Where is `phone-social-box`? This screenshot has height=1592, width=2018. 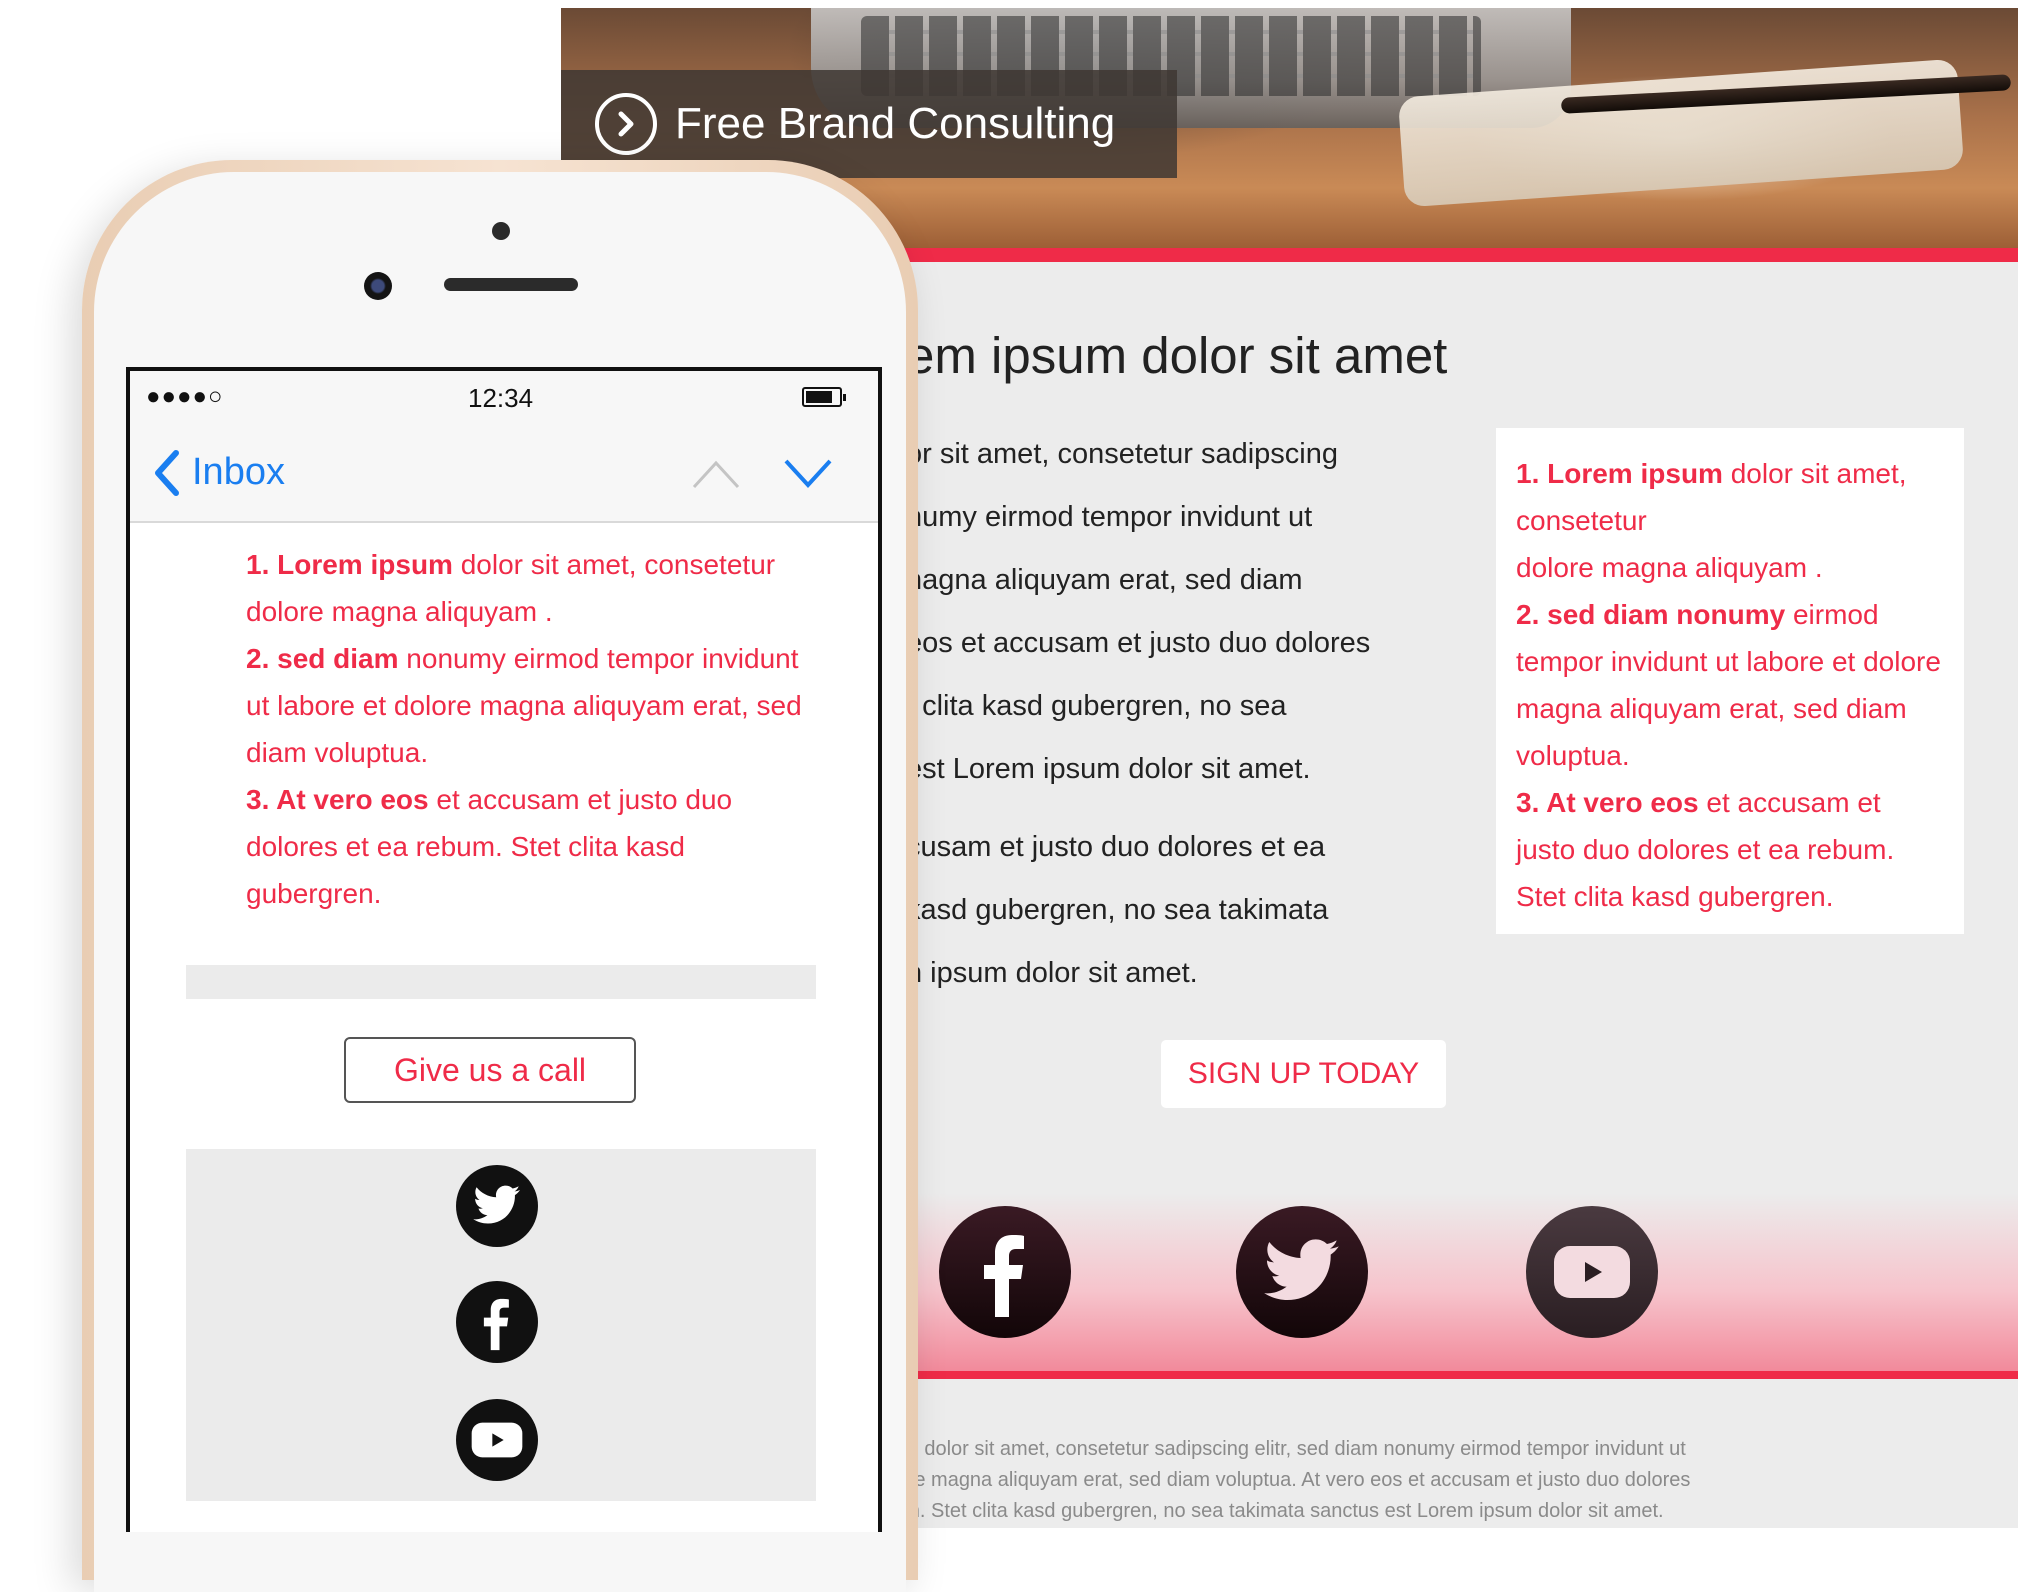
phone-social-box is located at coordinates (501, 1325).